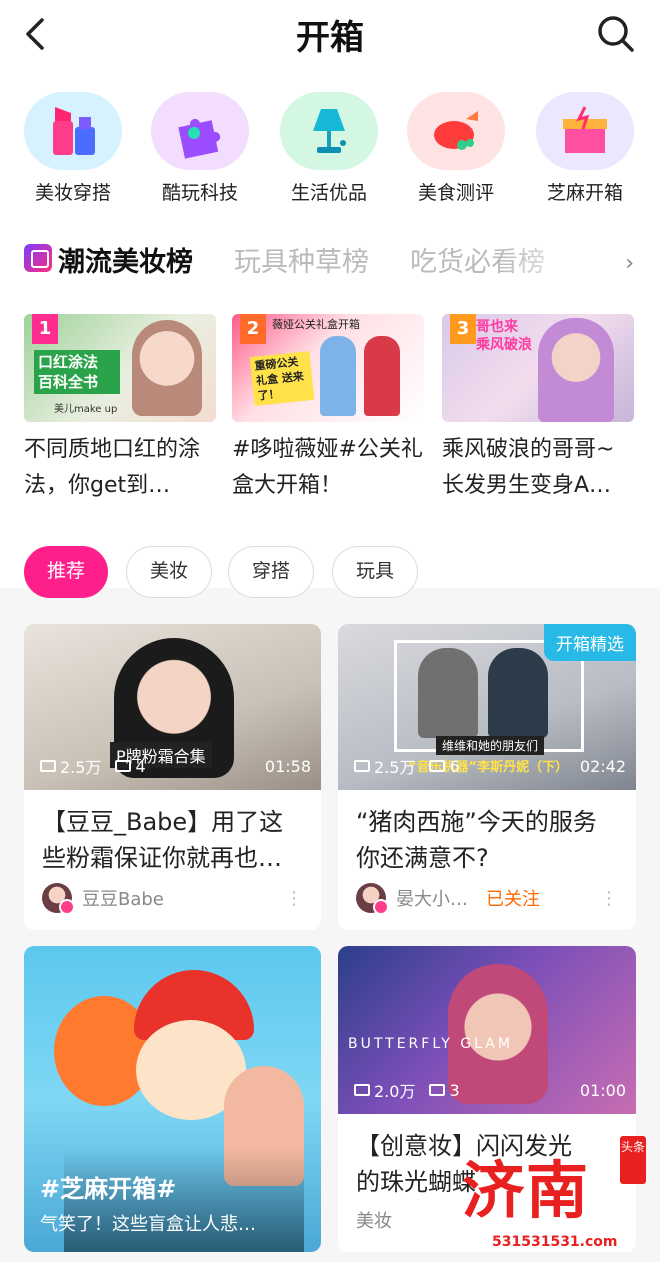 This screenshot has height=1262, width=660. Describe the element at coordinates (199, 193) in the screenshot. I see `category-label: 酷玩科技` at that location.